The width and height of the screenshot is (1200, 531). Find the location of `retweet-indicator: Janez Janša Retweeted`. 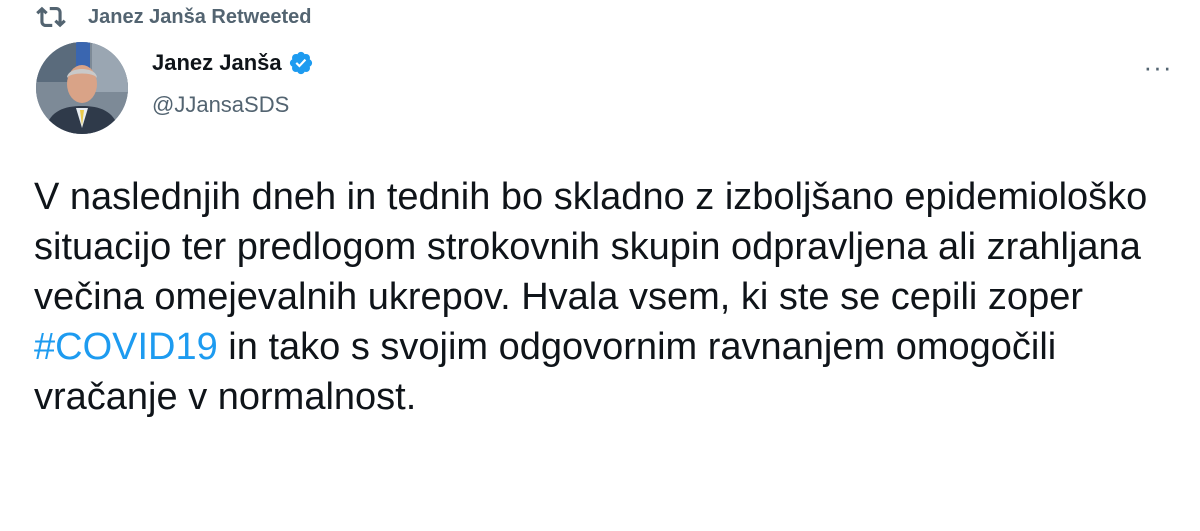

retweet-indicator: Janez Janša Retweeted is located at coordinates (173, 17).